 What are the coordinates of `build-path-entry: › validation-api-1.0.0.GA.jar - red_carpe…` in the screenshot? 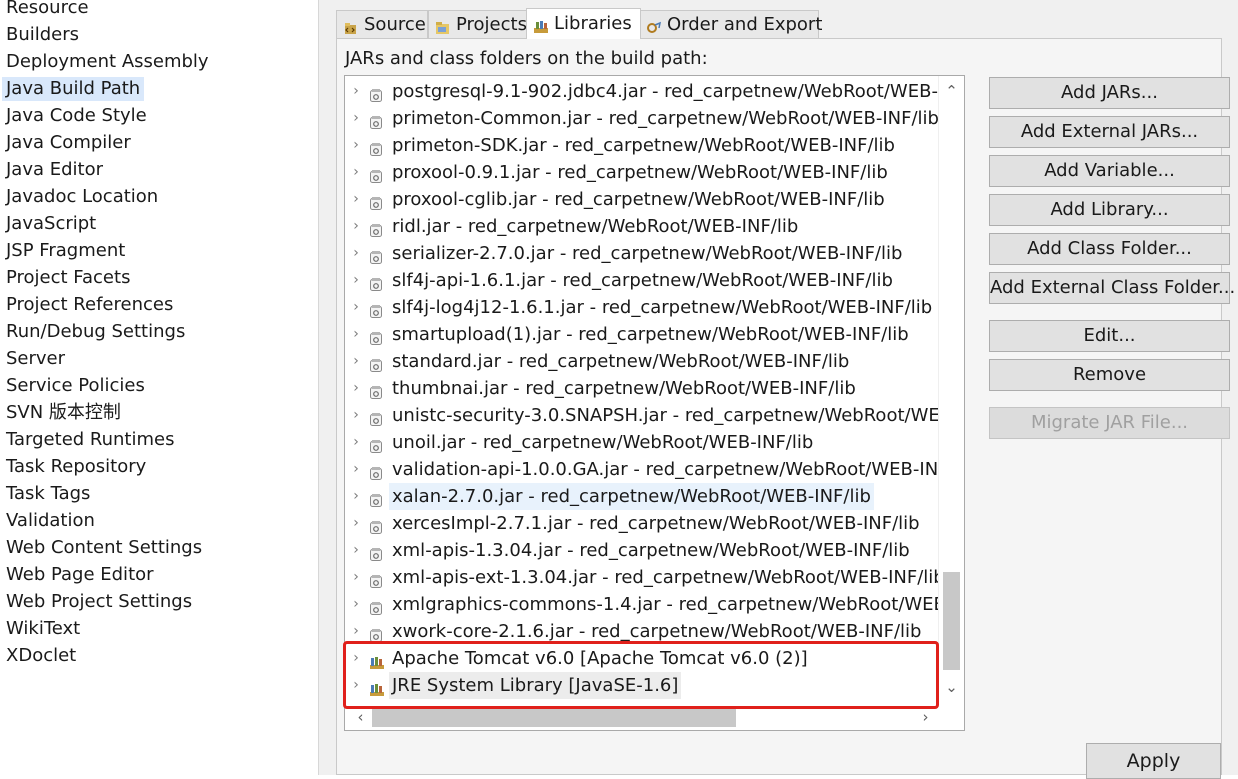 It's located at (643, 469).